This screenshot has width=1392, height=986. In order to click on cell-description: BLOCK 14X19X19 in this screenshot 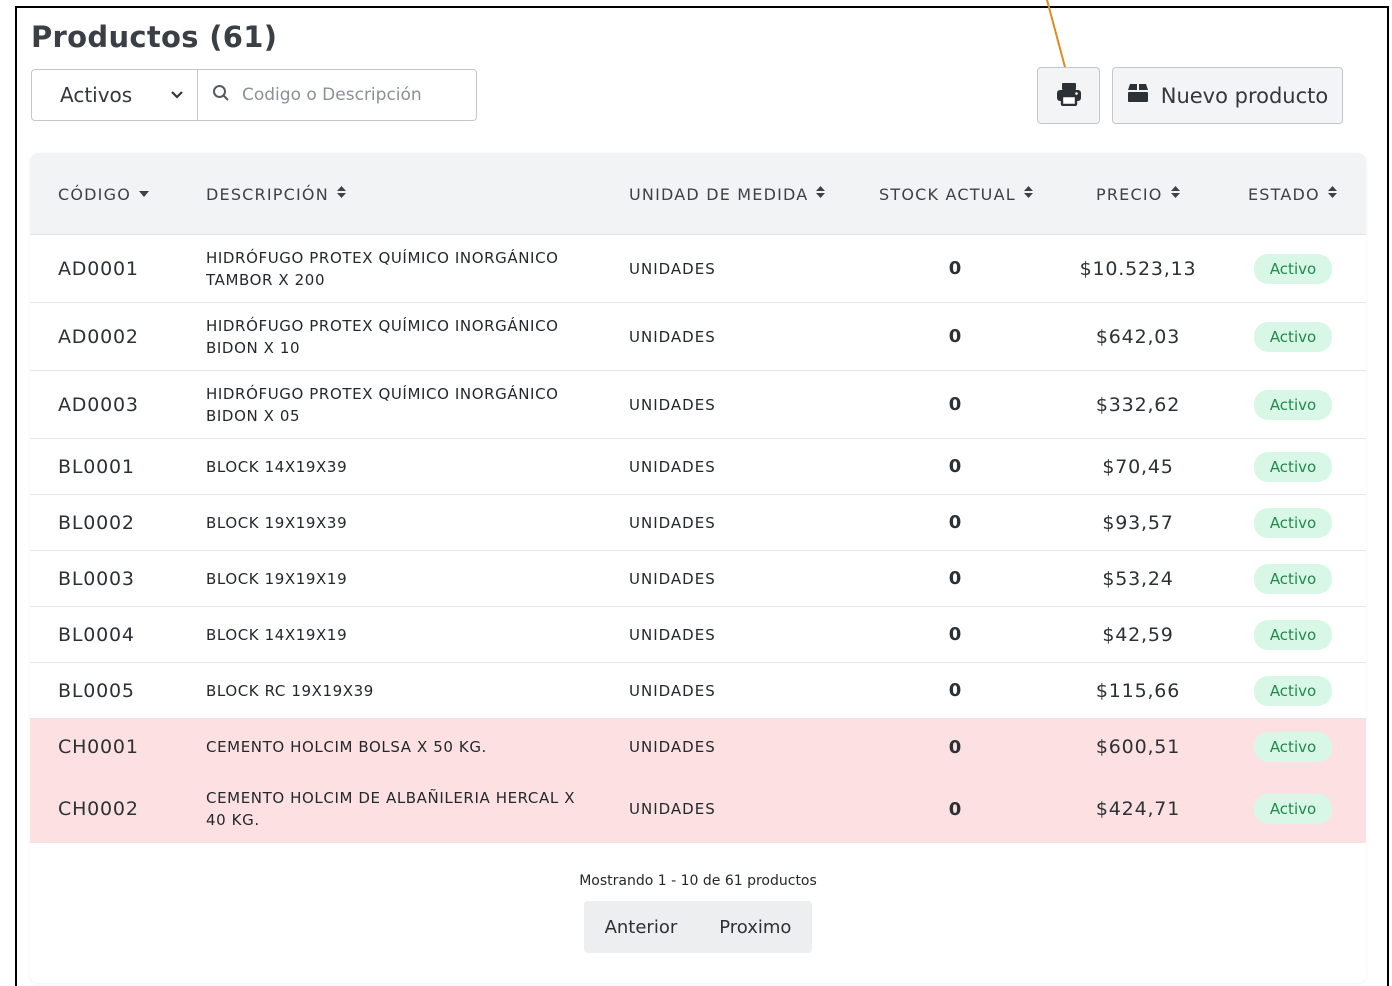, I will do `click(277, 634)`.